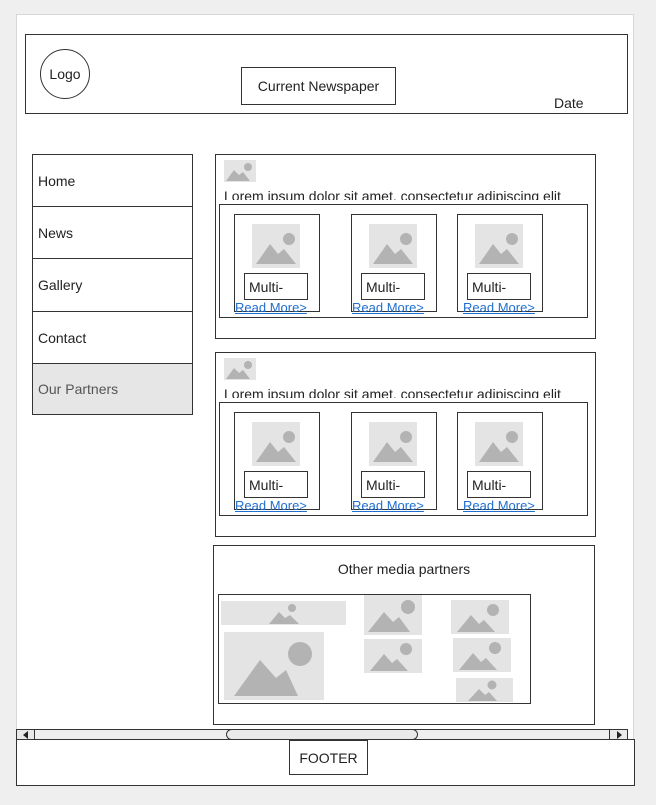  Describe the element at coordinates (57, 180) in the screenshot. I see `sidebar-item-label: Home` at that location.